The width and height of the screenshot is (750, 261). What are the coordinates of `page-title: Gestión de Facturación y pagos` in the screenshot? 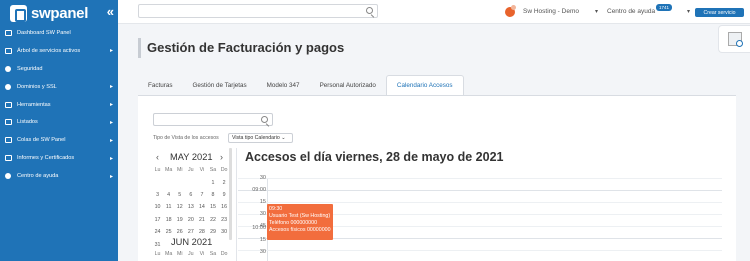 It's located at (246, 47).